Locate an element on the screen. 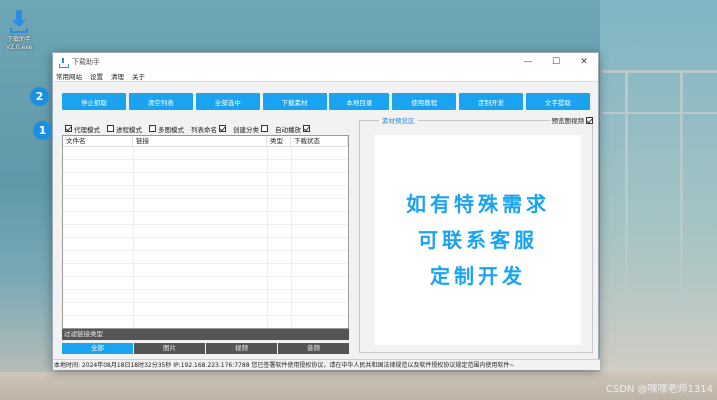 This screenshot has height=400, width=717. menu-item-settings: 设置 is located at coordinates (96, 76).